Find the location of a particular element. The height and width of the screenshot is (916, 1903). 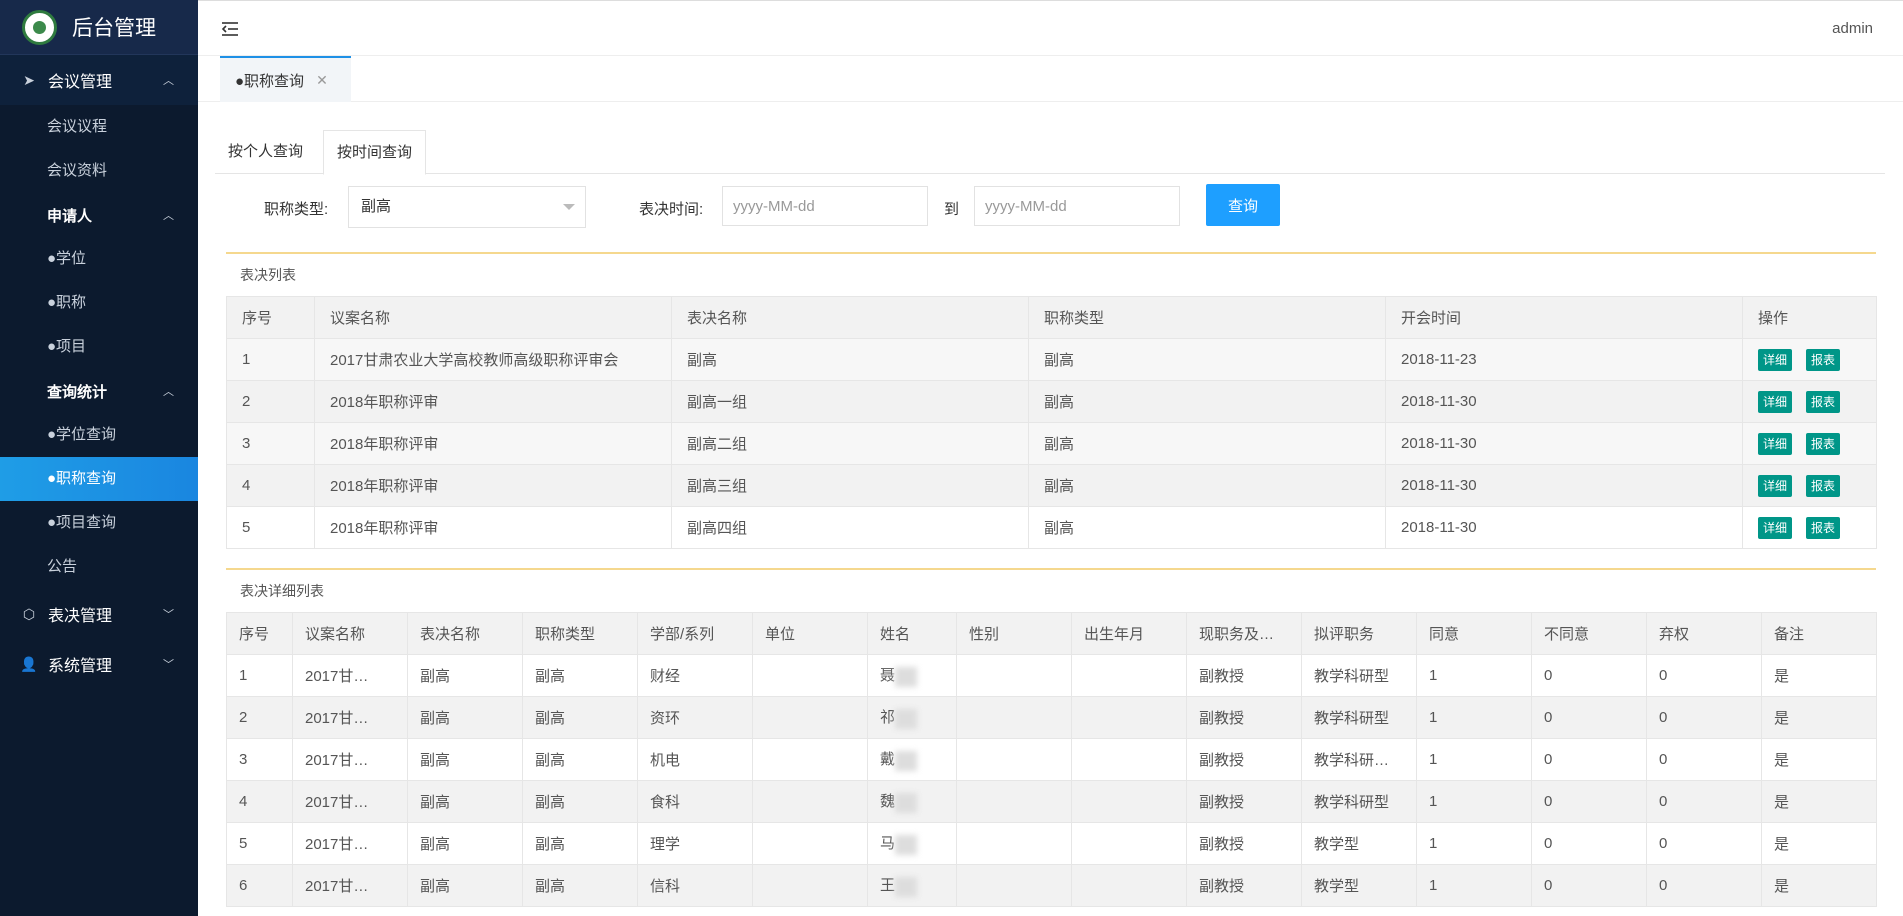

table-cell: 资环 is located at coordinates (695, 717).